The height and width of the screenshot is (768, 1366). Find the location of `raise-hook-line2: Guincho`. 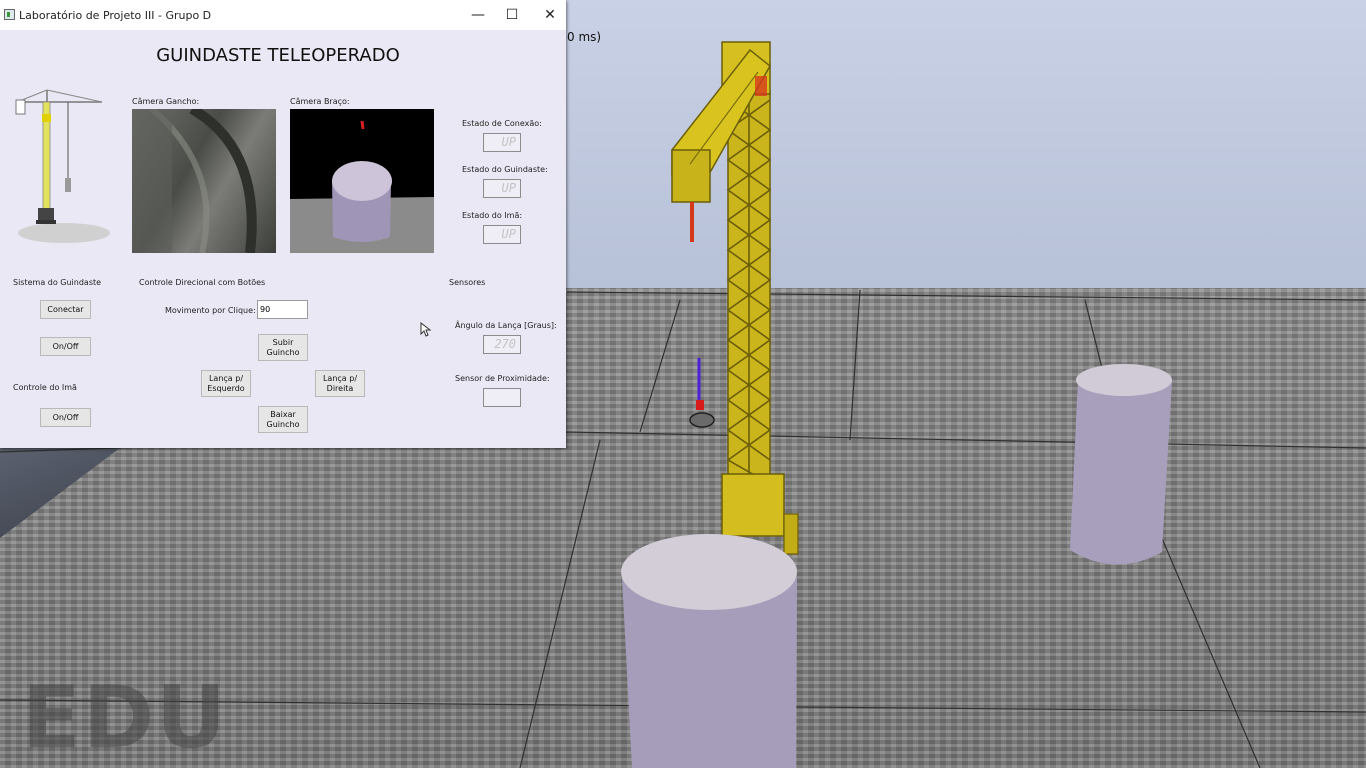

raise-hook-line2: Guincho is located at coordinates (283, 352).